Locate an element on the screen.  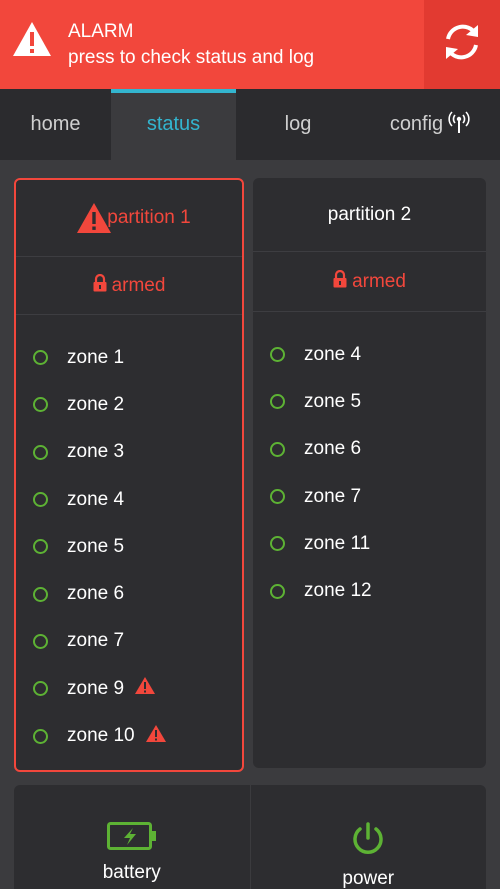
refresh-icon is located at coordinates (462, 44).